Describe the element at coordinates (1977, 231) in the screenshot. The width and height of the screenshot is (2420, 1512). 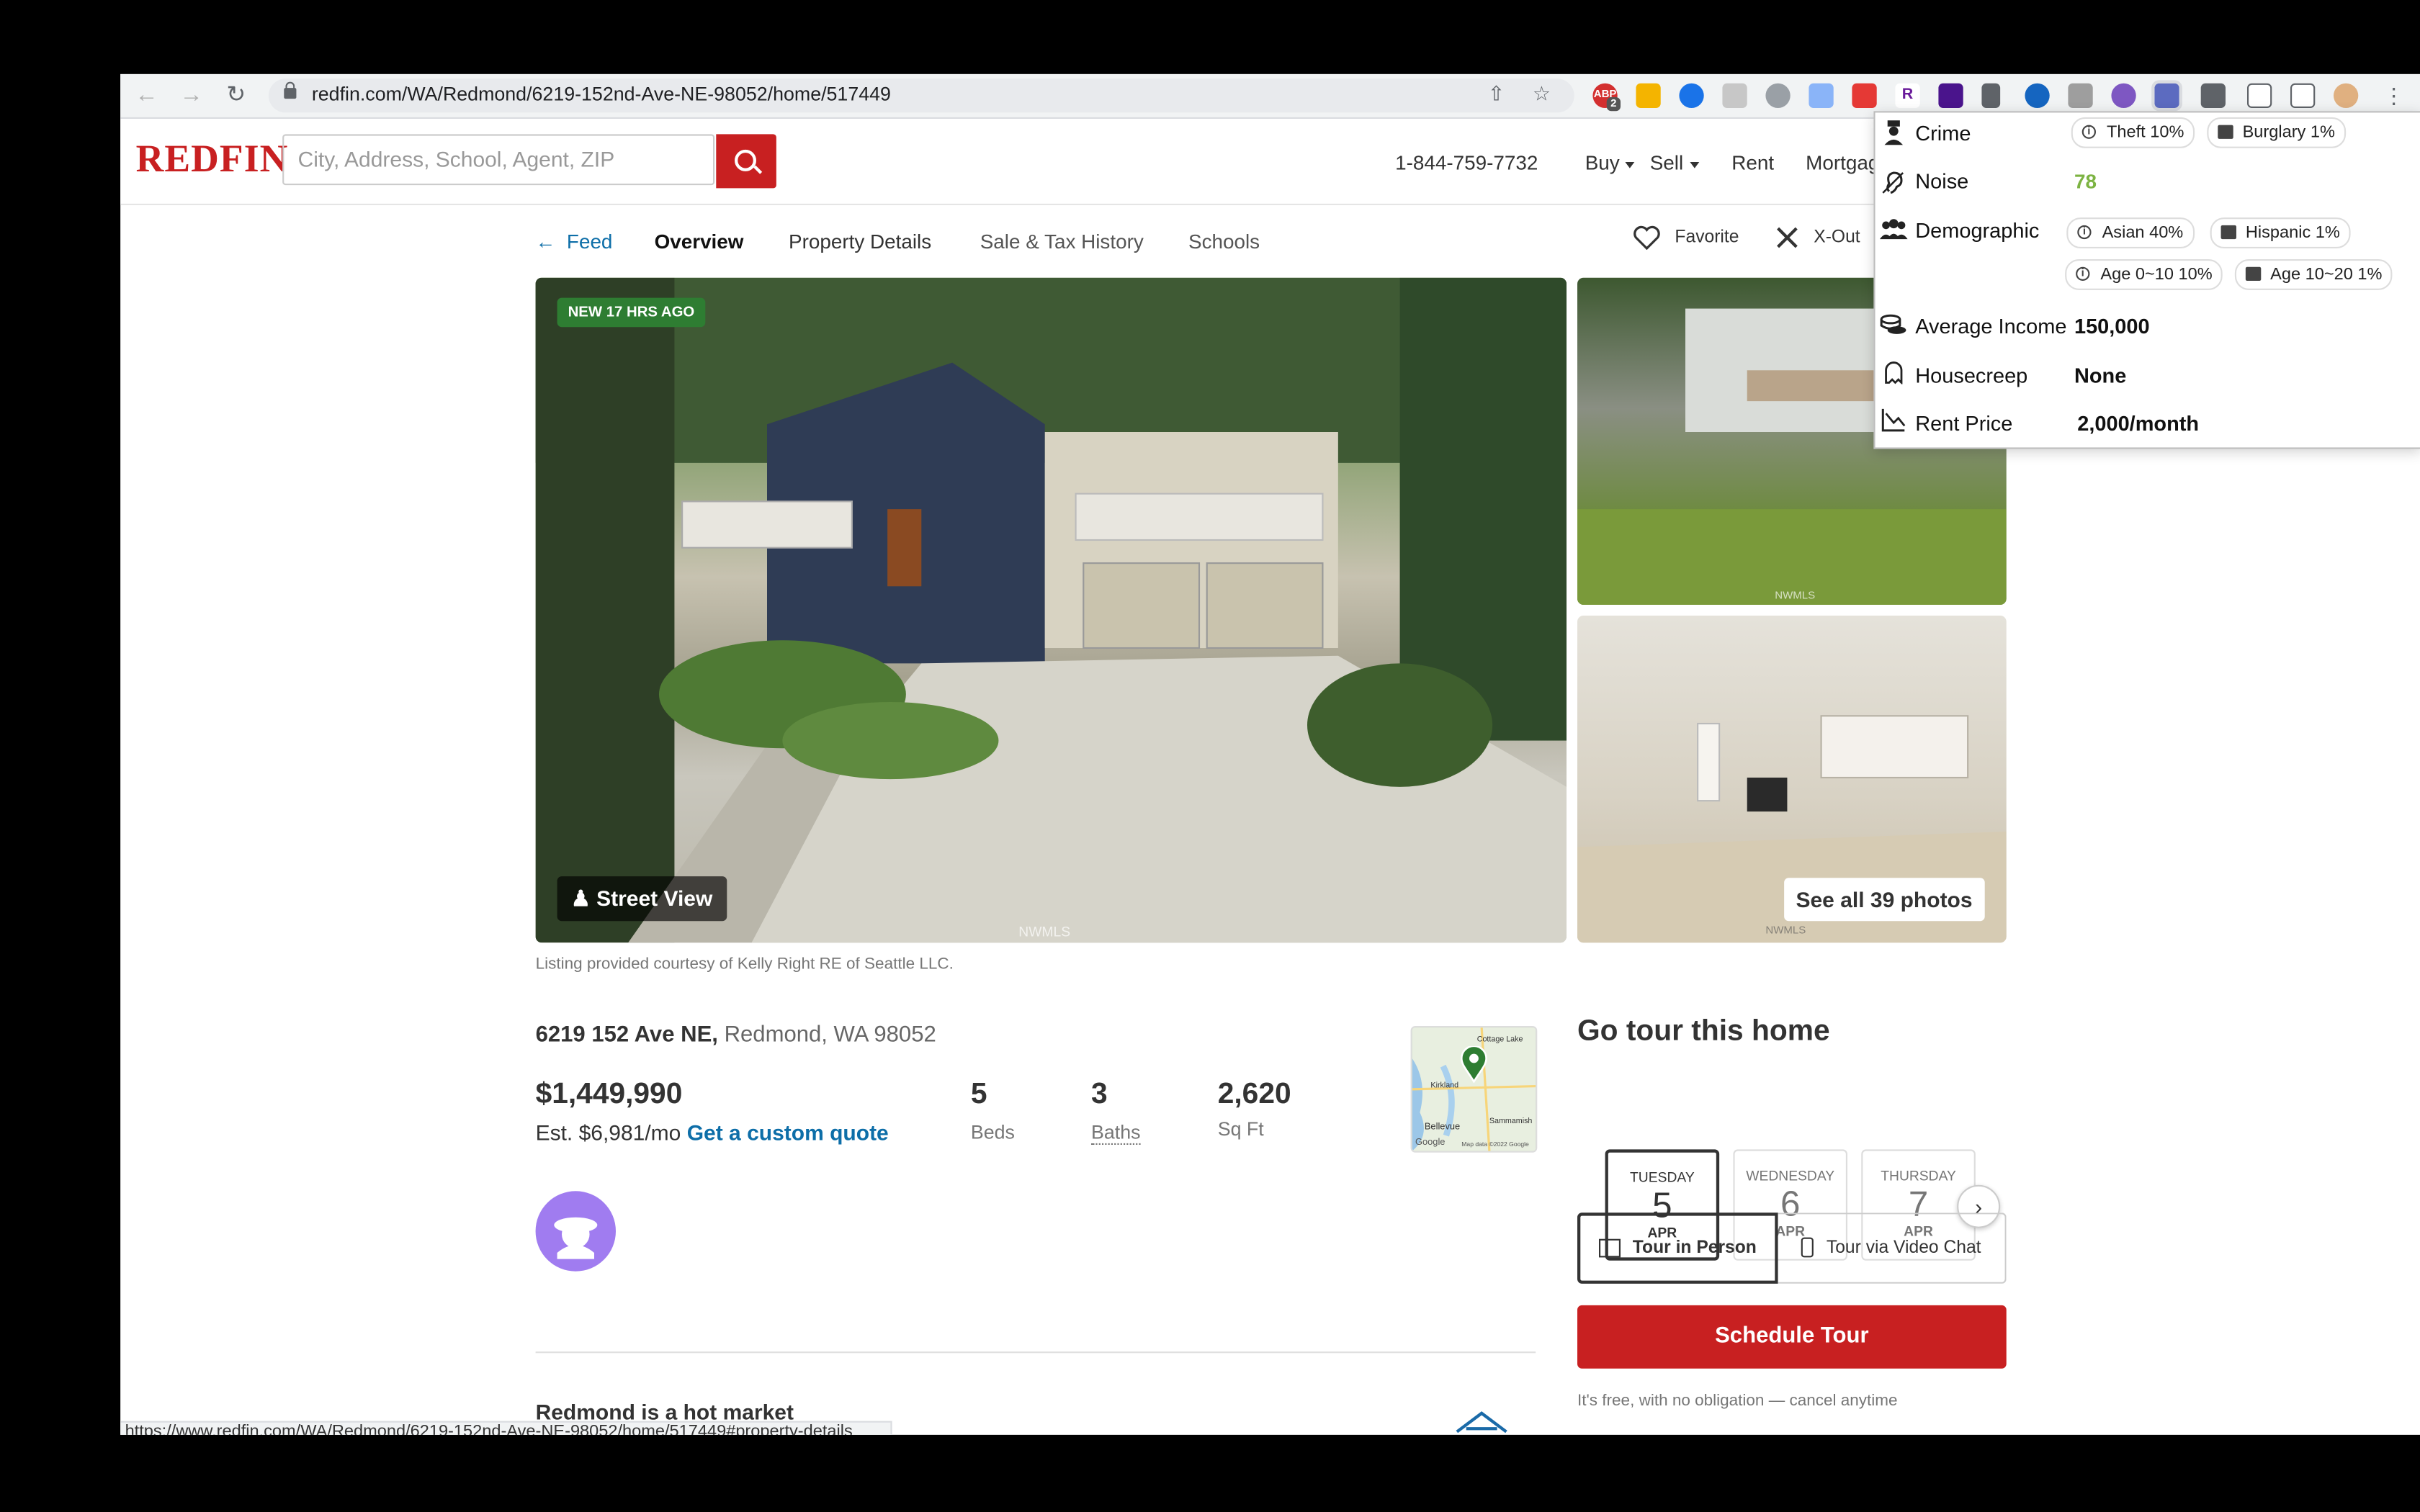
I see `demographic-label: Demographic` at that location.